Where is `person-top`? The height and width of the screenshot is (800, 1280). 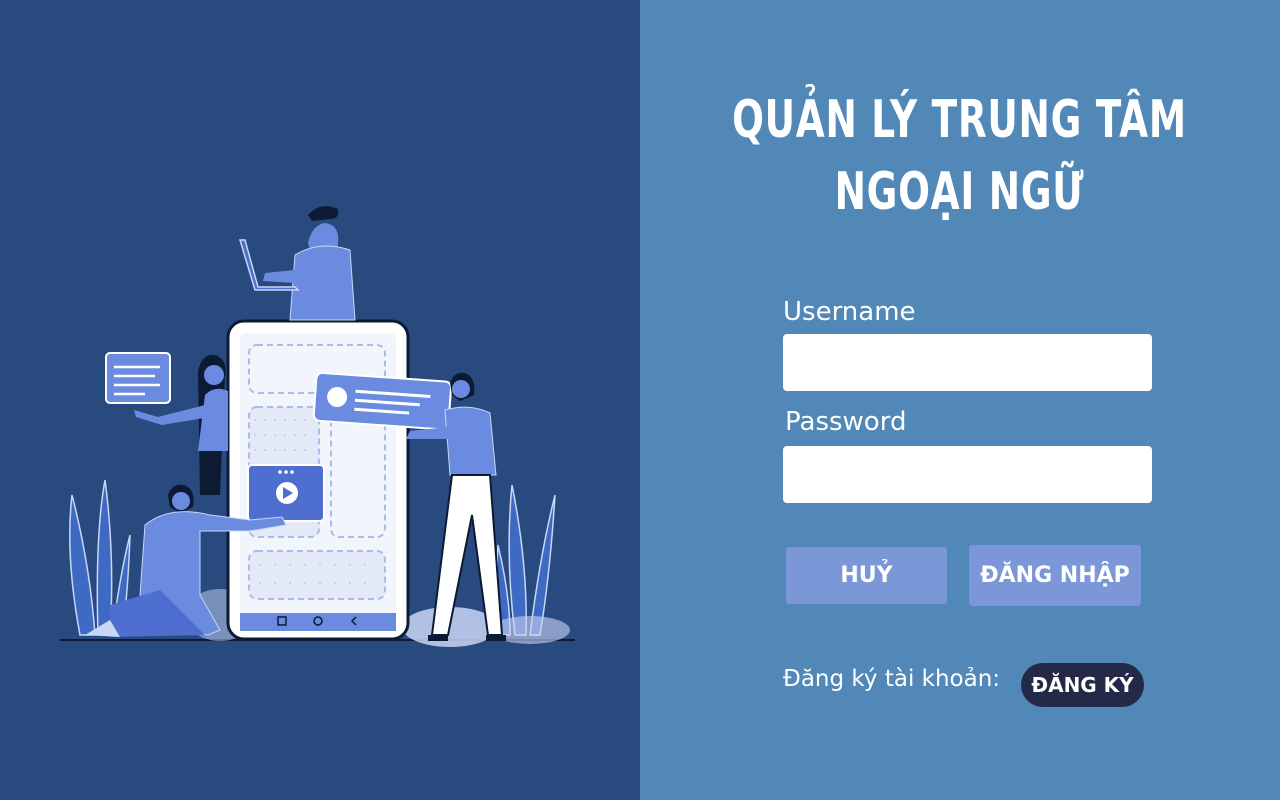 person-top is located at coordinates (297, 263).